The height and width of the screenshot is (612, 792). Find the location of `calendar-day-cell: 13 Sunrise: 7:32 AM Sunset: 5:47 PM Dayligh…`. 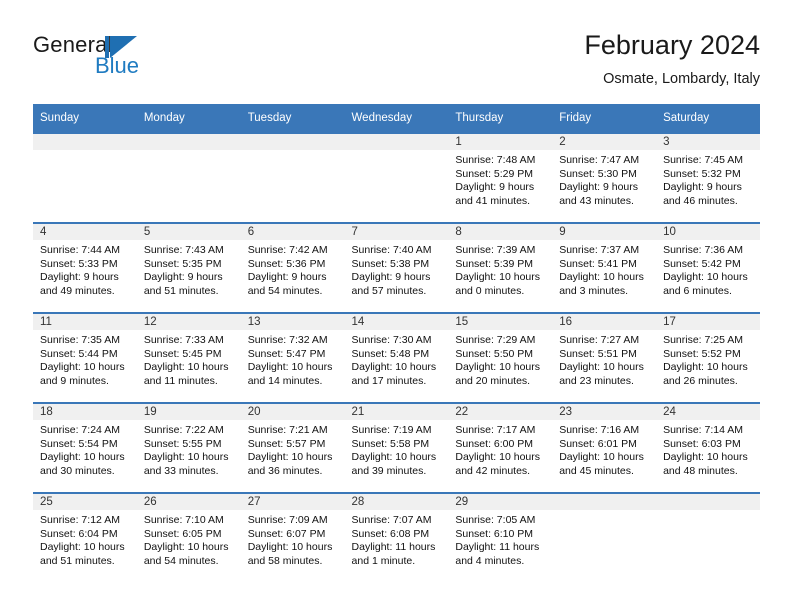

calendar-day-cell: 13 Sunrise: 7:32 AM Sunset: 5:47 PM Dayligh… is located at coordinates (292, 357).